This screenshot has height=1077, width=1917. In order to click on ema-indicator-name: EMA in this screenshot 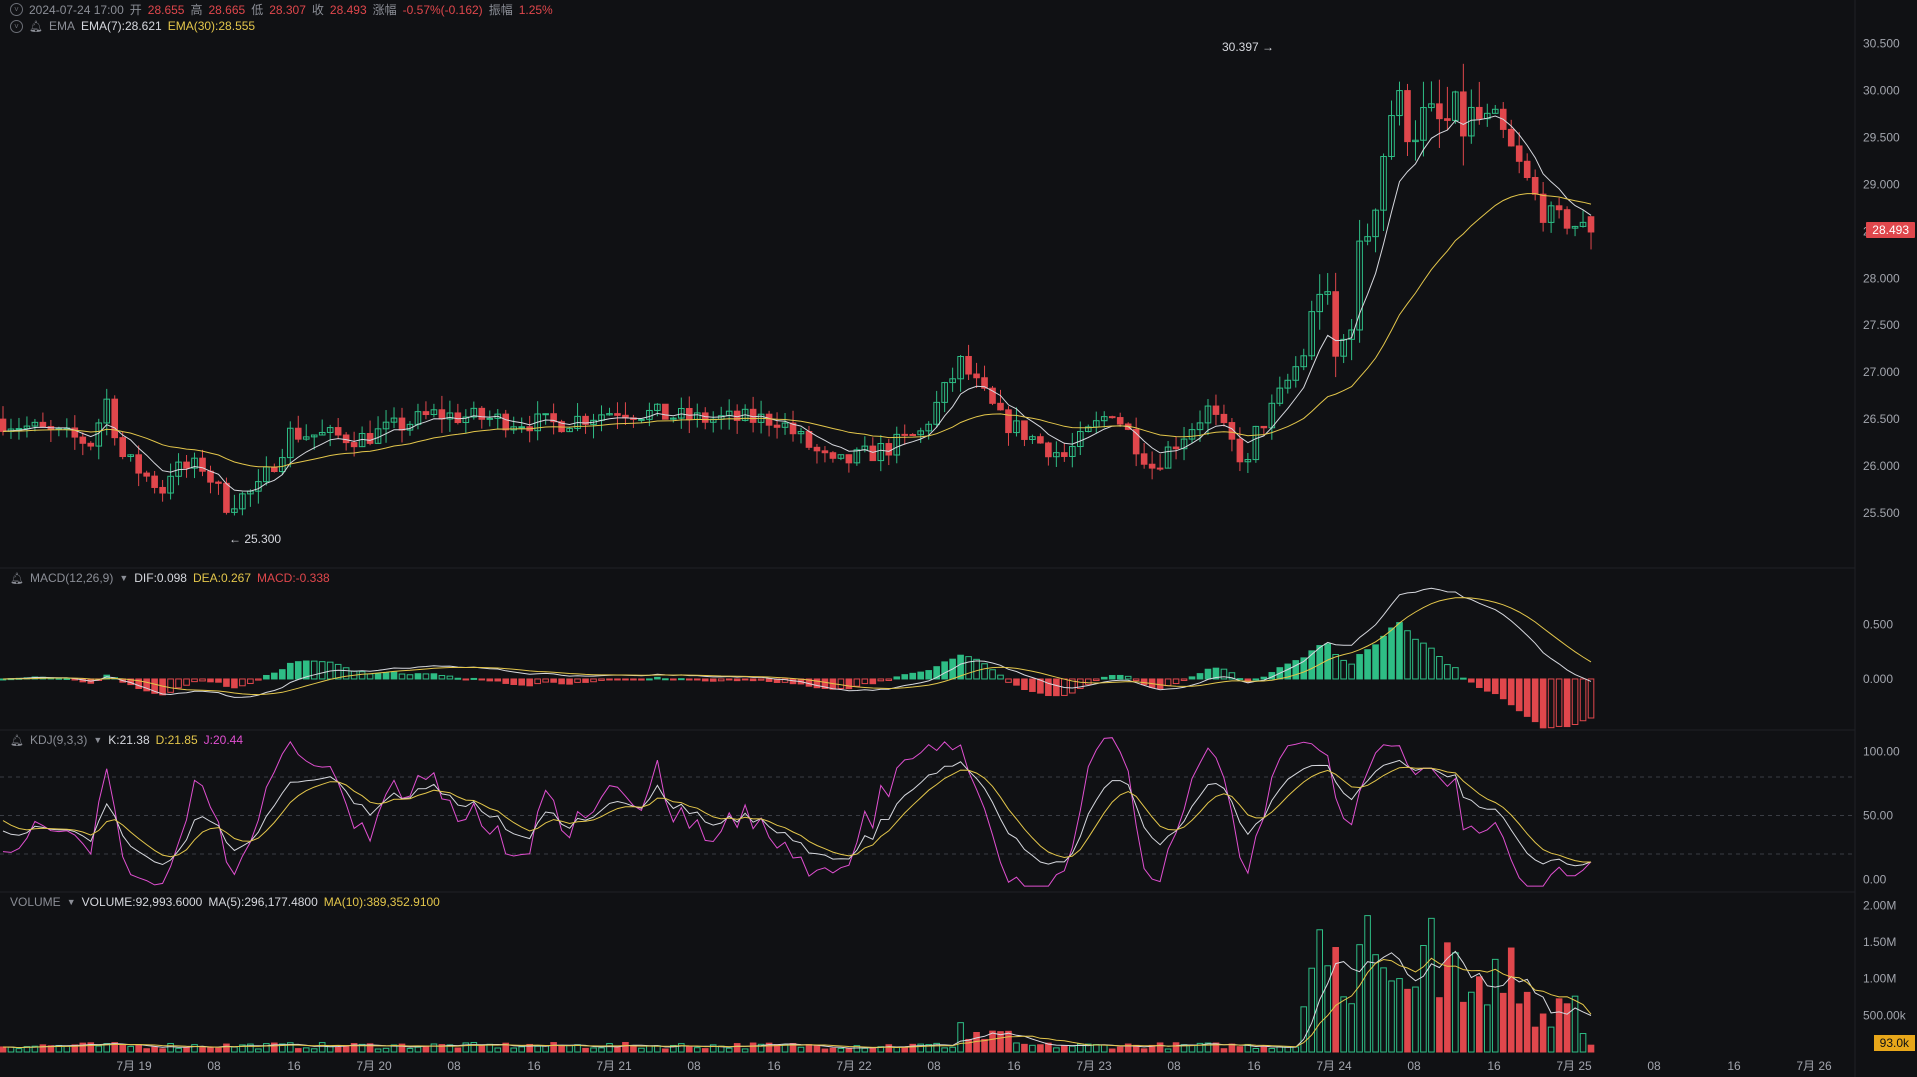, I will do `click(62, 26)`.